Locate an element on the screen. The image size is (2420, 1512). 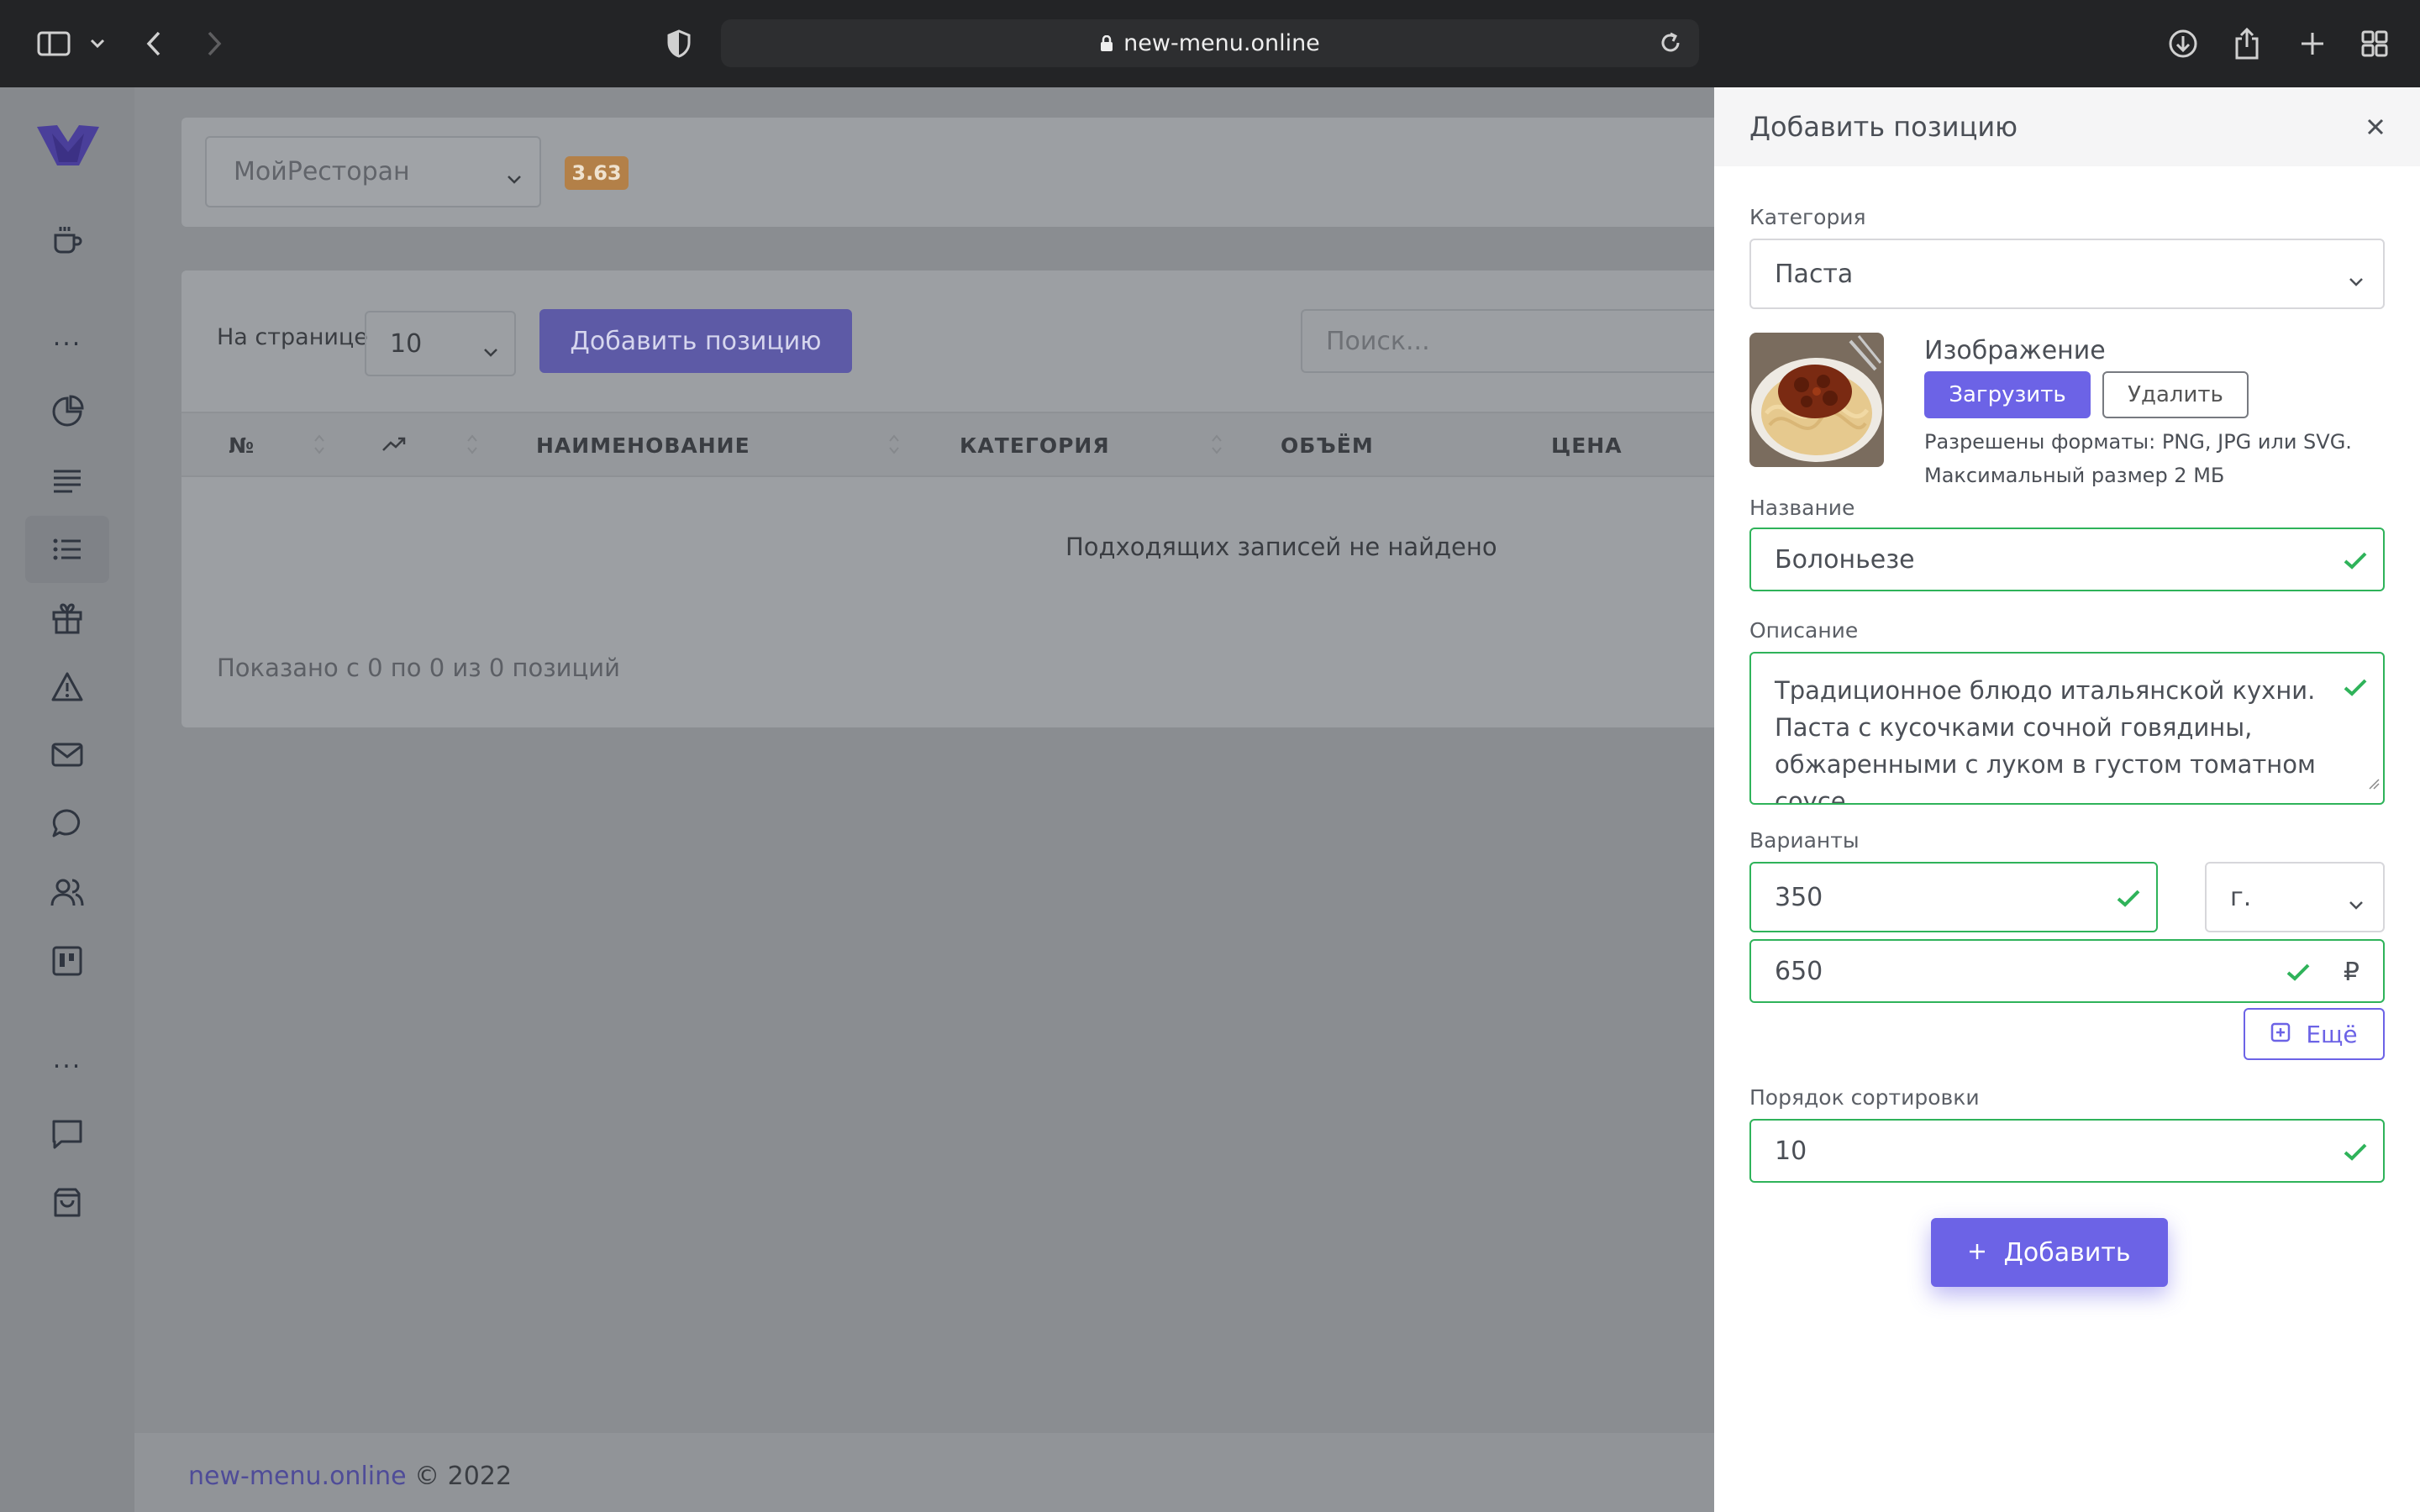
browser-toolbar: new-menu.online is located at coordinates (1210, 43).